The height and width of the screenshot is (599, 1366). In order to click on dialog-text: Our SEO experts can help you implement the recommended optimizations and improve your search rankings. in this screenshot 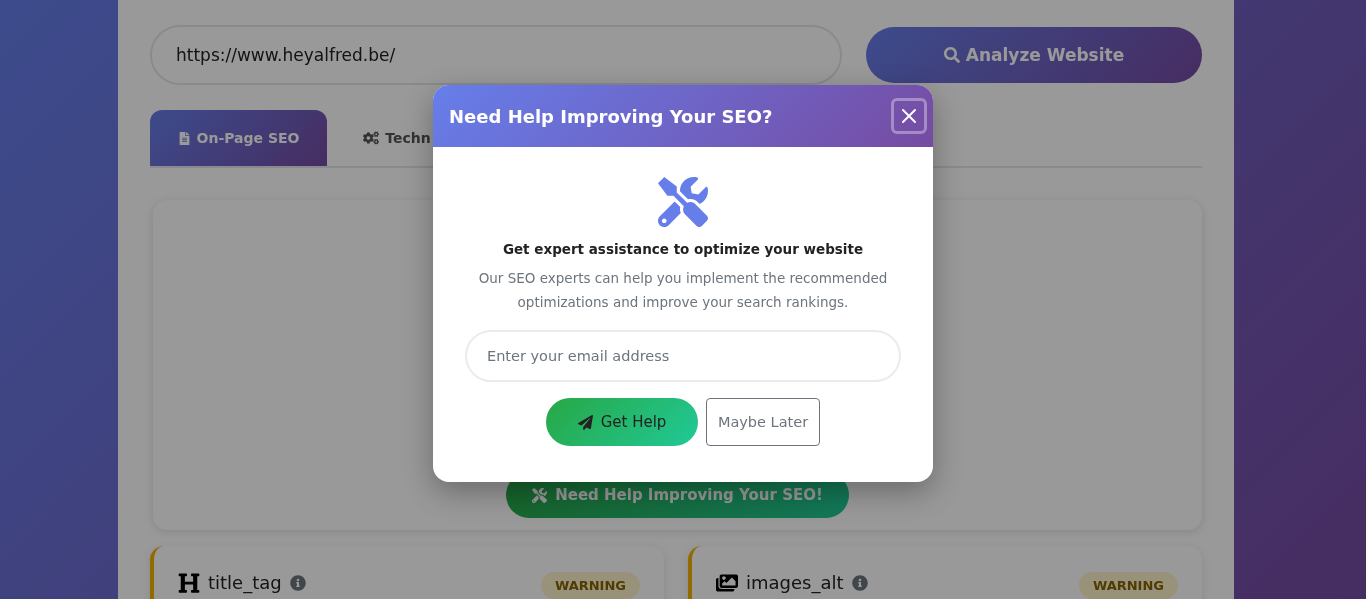, I will do `click(683, 290)`.